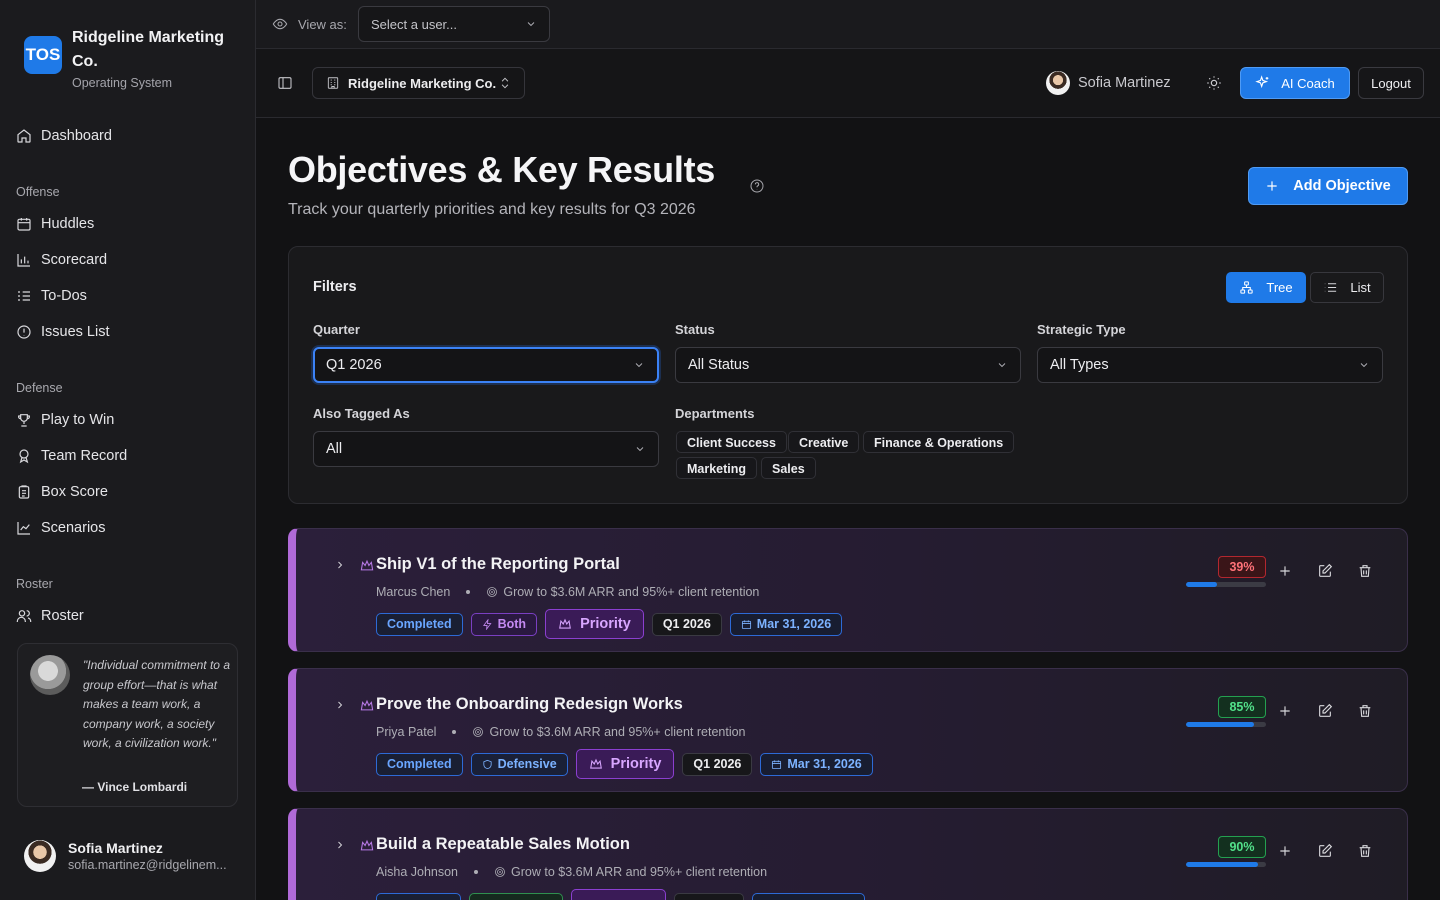 This screenshot has height=900, width=1440. I want to click on quarter-select: Q1 2026, so click(486, 365).